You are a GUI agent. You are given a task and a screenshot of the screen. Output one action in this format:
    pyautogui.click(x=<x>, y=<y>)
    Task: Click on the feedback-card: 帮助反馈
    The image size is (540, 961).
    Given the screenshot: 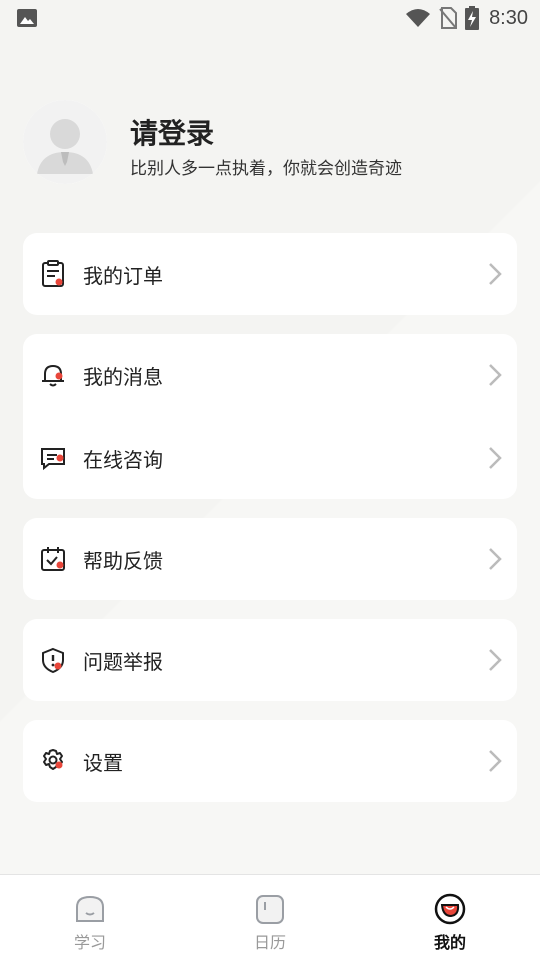 What is the action you would take?
    pyautogui.click(x=270, y=559)
    